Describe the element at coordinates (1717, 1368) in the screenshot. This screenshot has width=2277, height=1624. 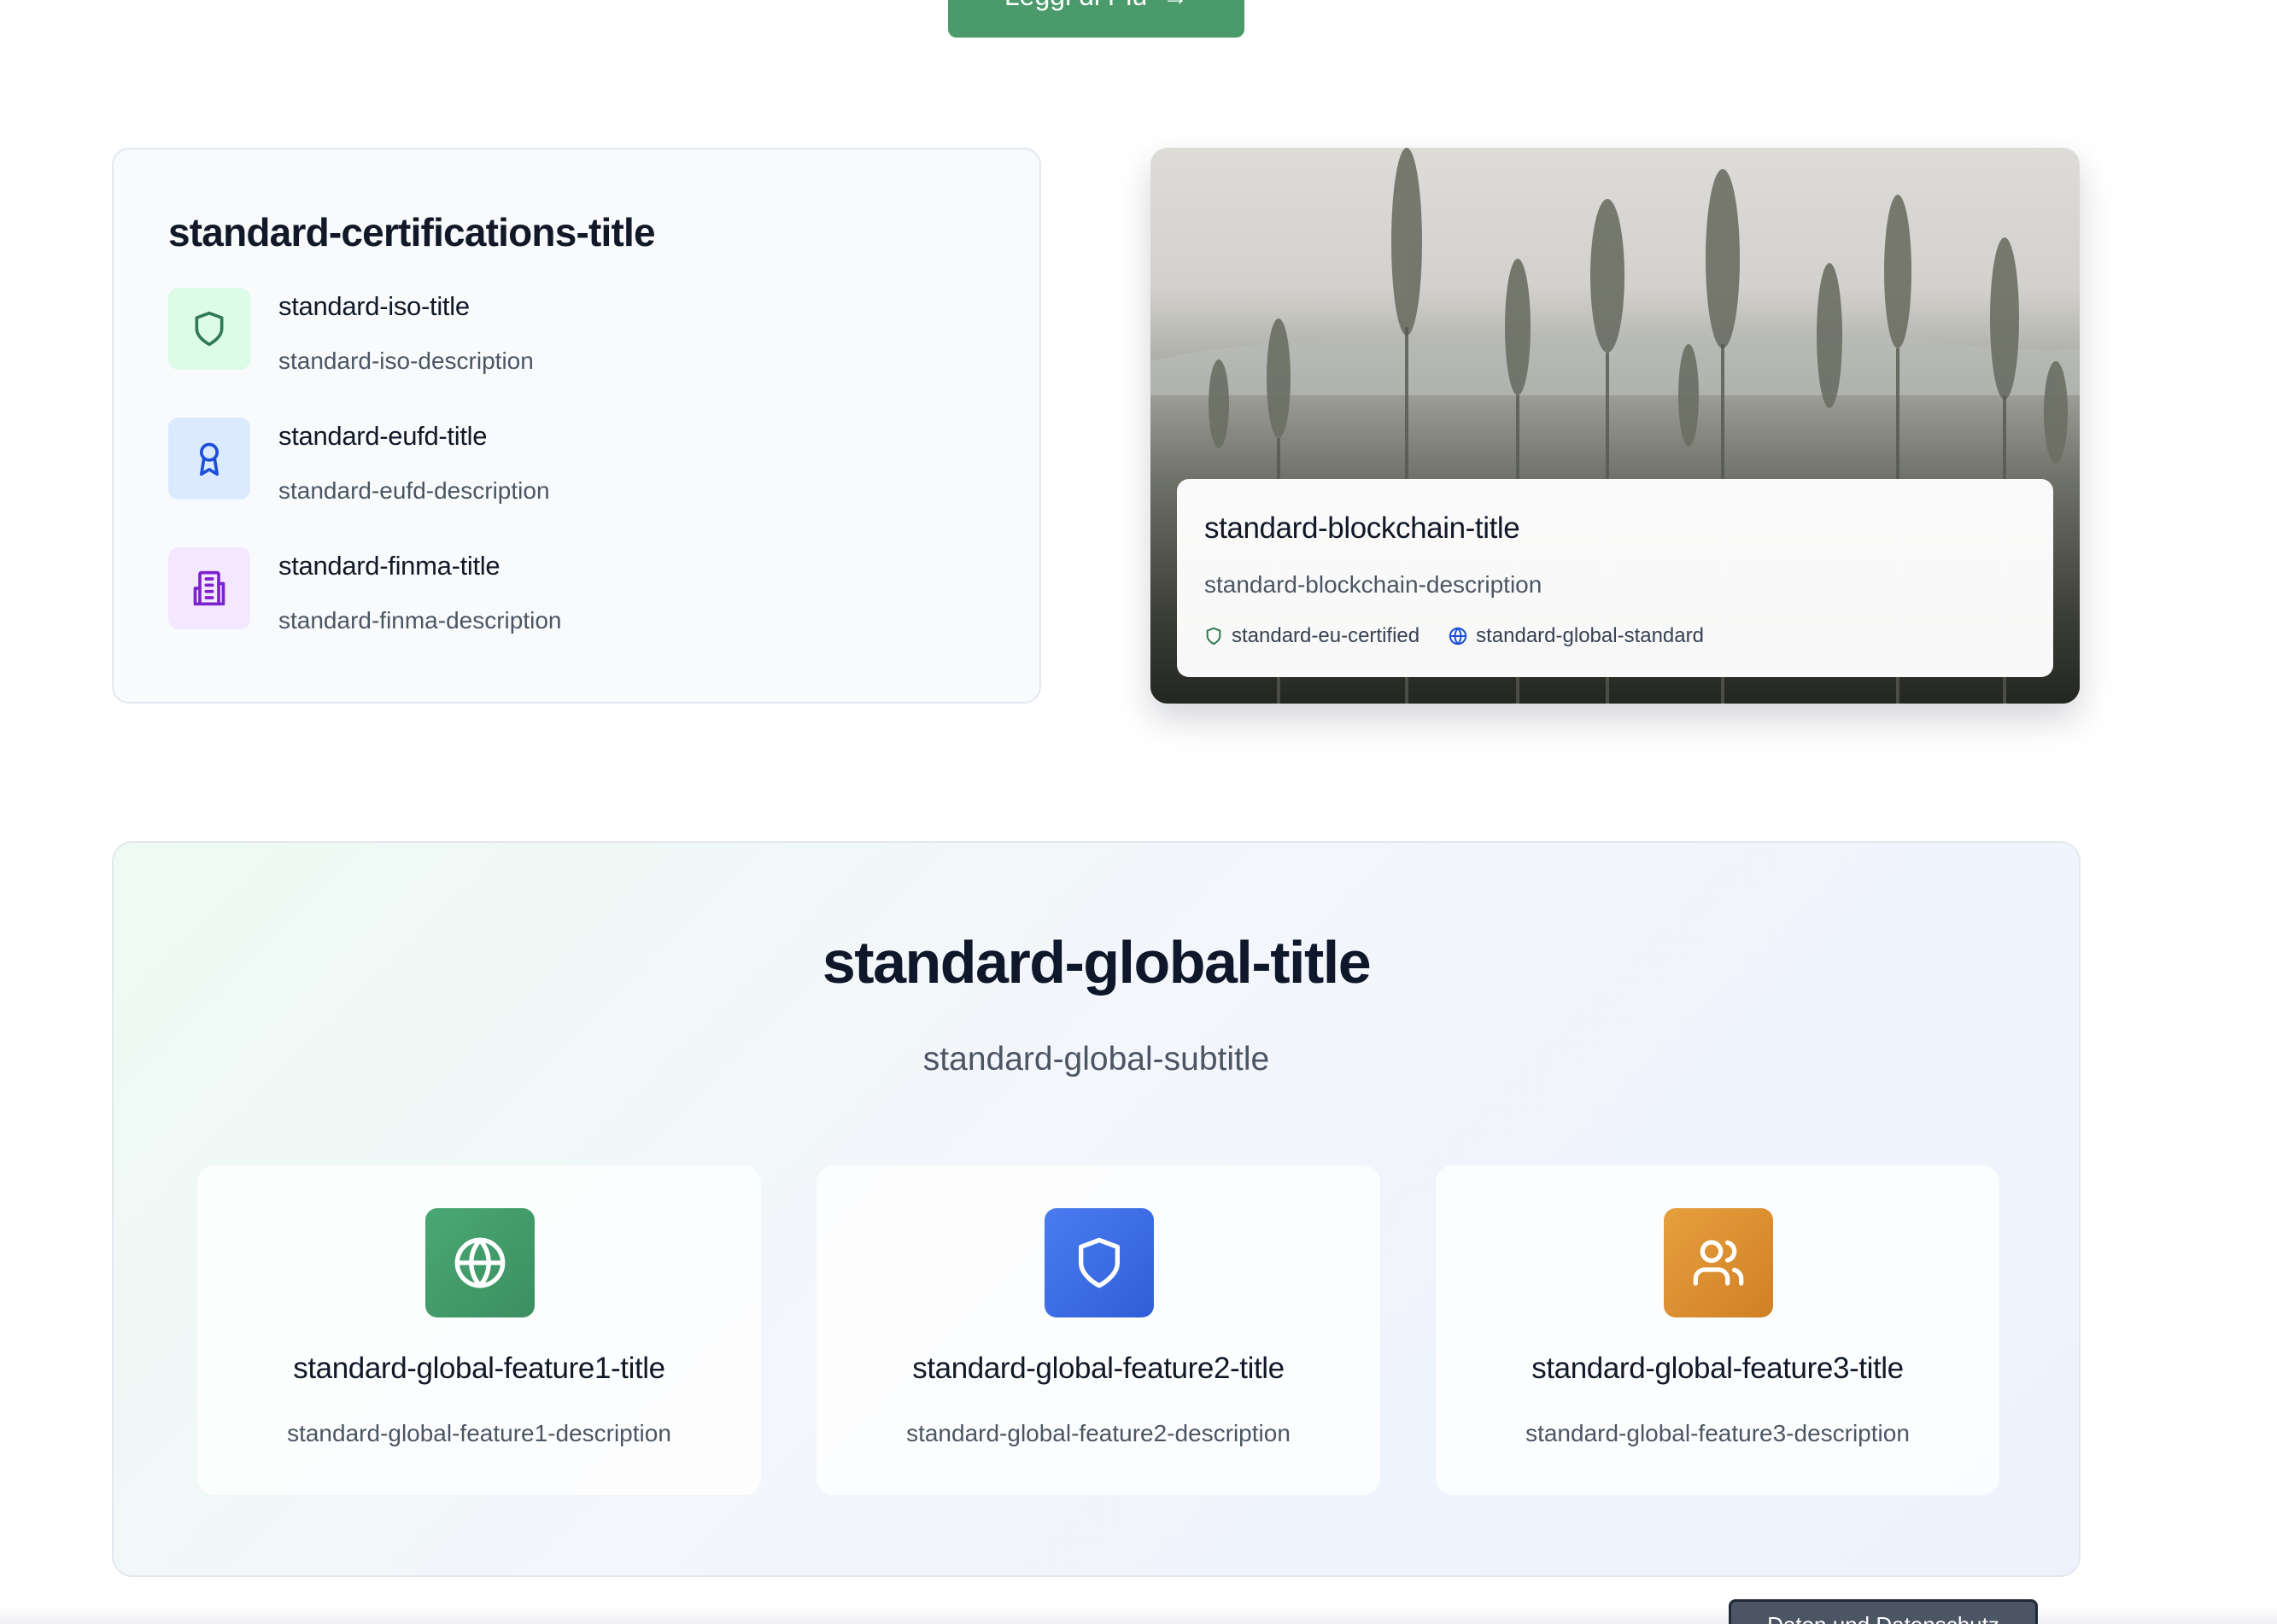
I see `global-feature-title: standard-global-feature3-title` at that location.